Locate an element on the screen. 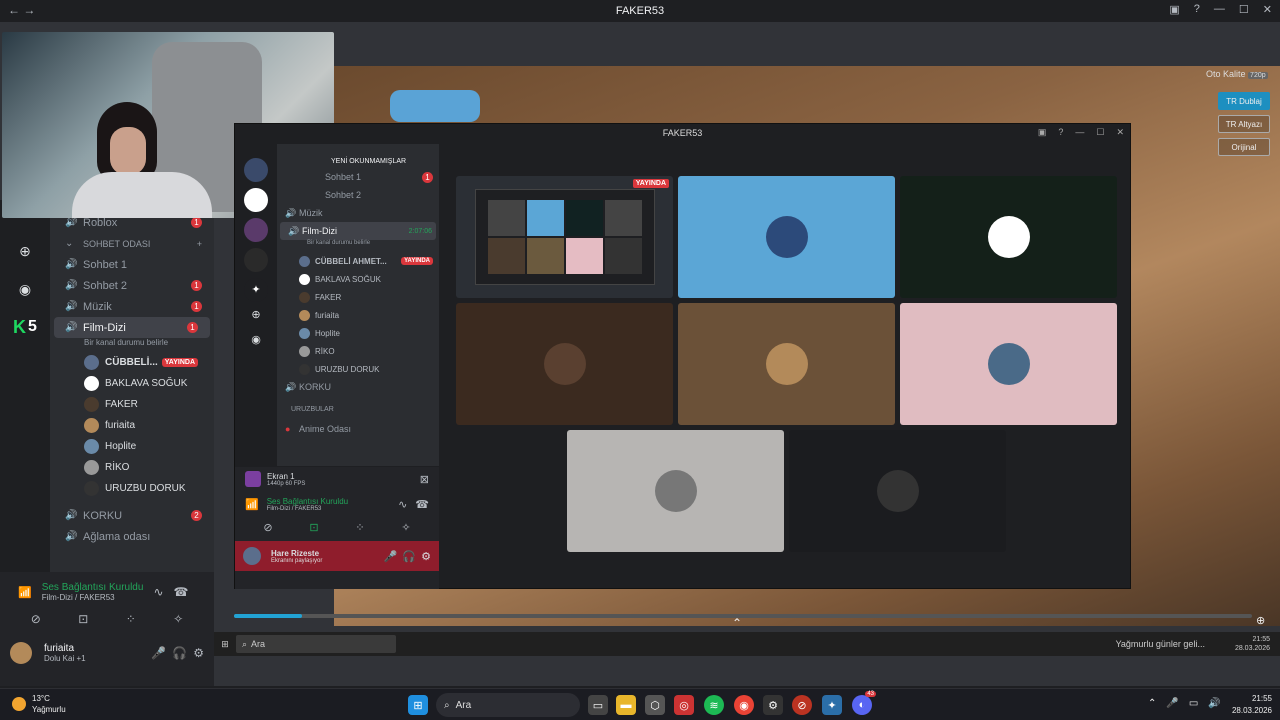 The image size is (1280, 720). channel-film-dizi: 🔊 Film-Dizi 1 is located at coordinates (132, 327).